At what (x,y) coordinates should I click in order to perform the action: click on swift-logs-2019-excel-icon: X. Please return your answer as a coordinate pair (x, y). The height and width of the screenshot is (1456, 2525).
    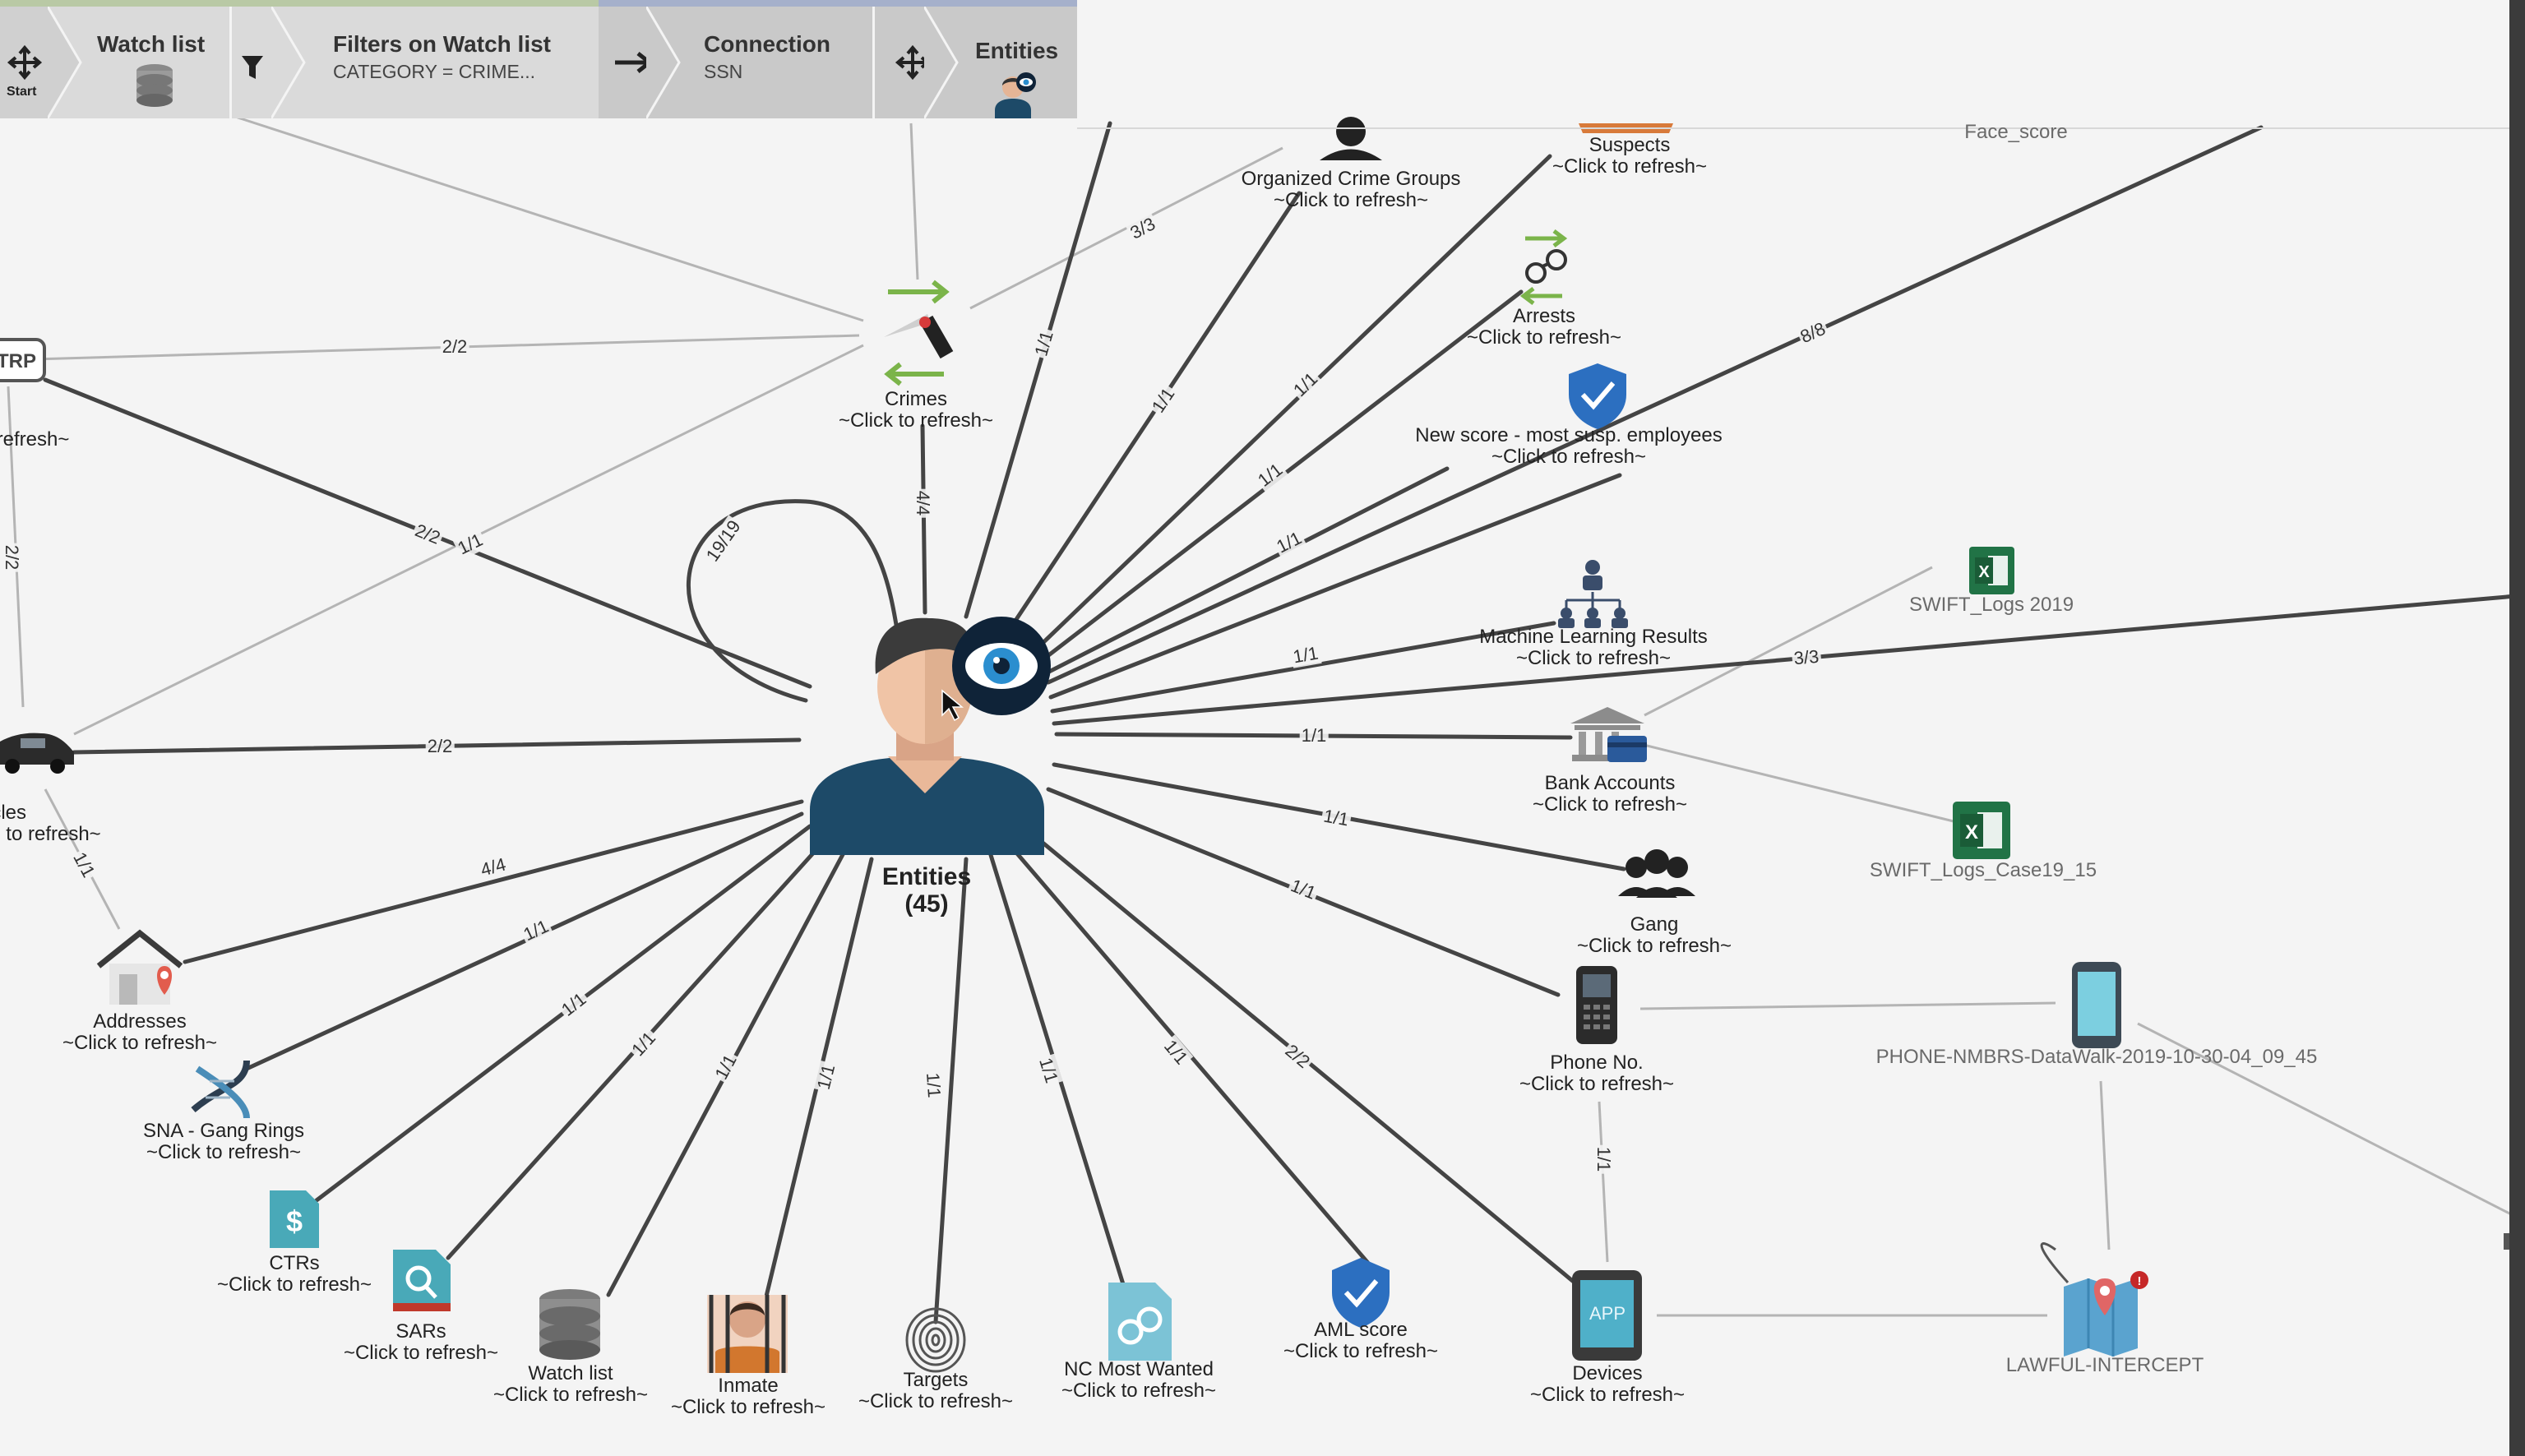
    Looking at the image, I should click on (1991, 570).